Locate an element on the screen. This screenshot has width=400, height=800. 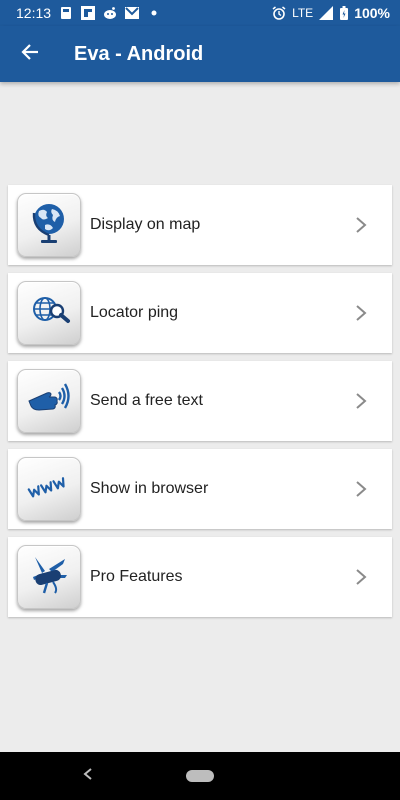
nav-back-icon is located at coordinates (88, 776).